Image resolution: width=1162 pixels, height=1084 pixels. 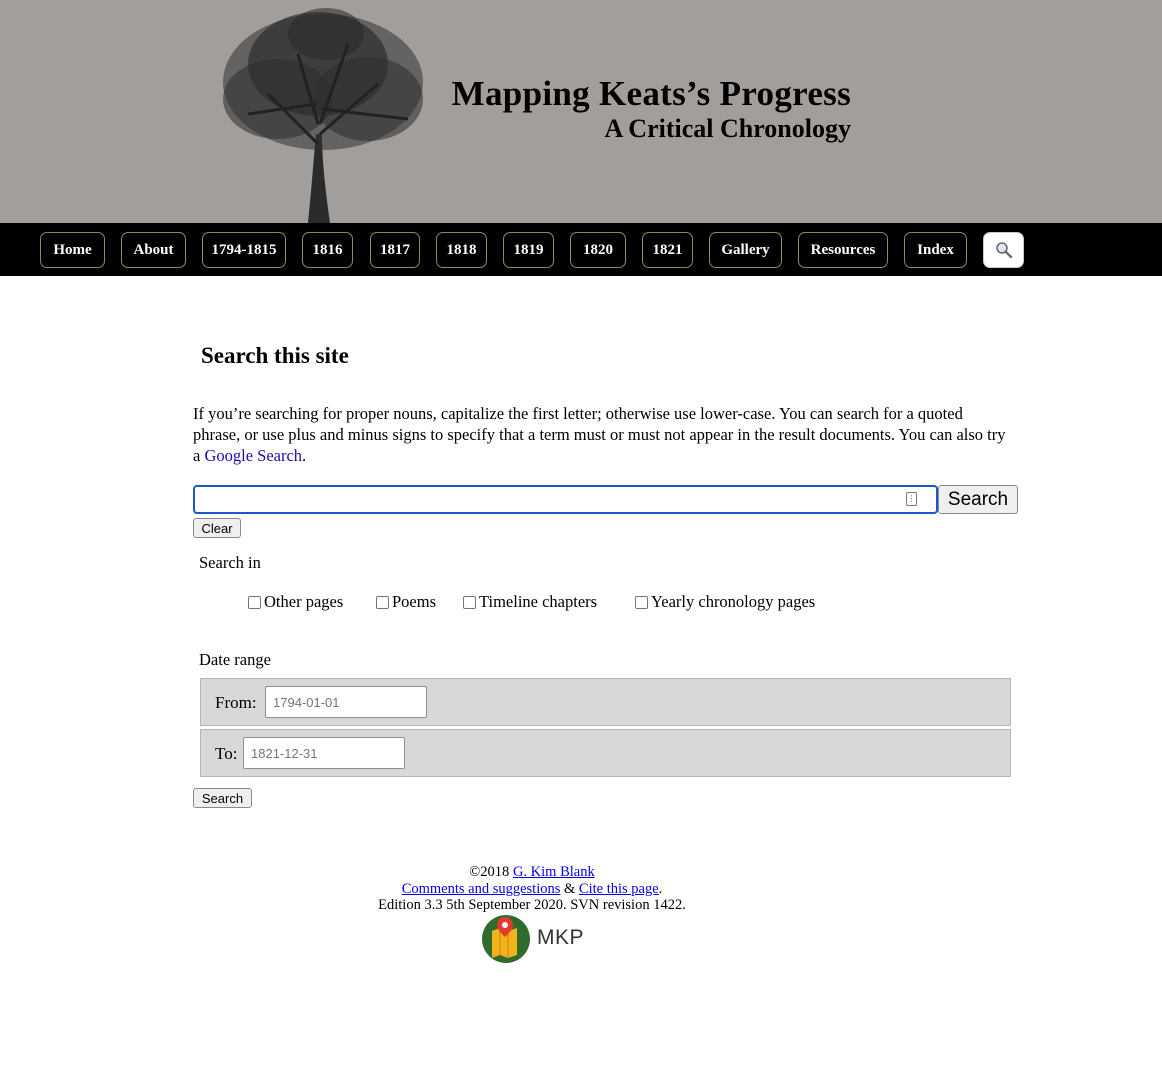 I want to click on checkbox-timeline-chapters: Timeline chapters, so click(x=530, y=602).